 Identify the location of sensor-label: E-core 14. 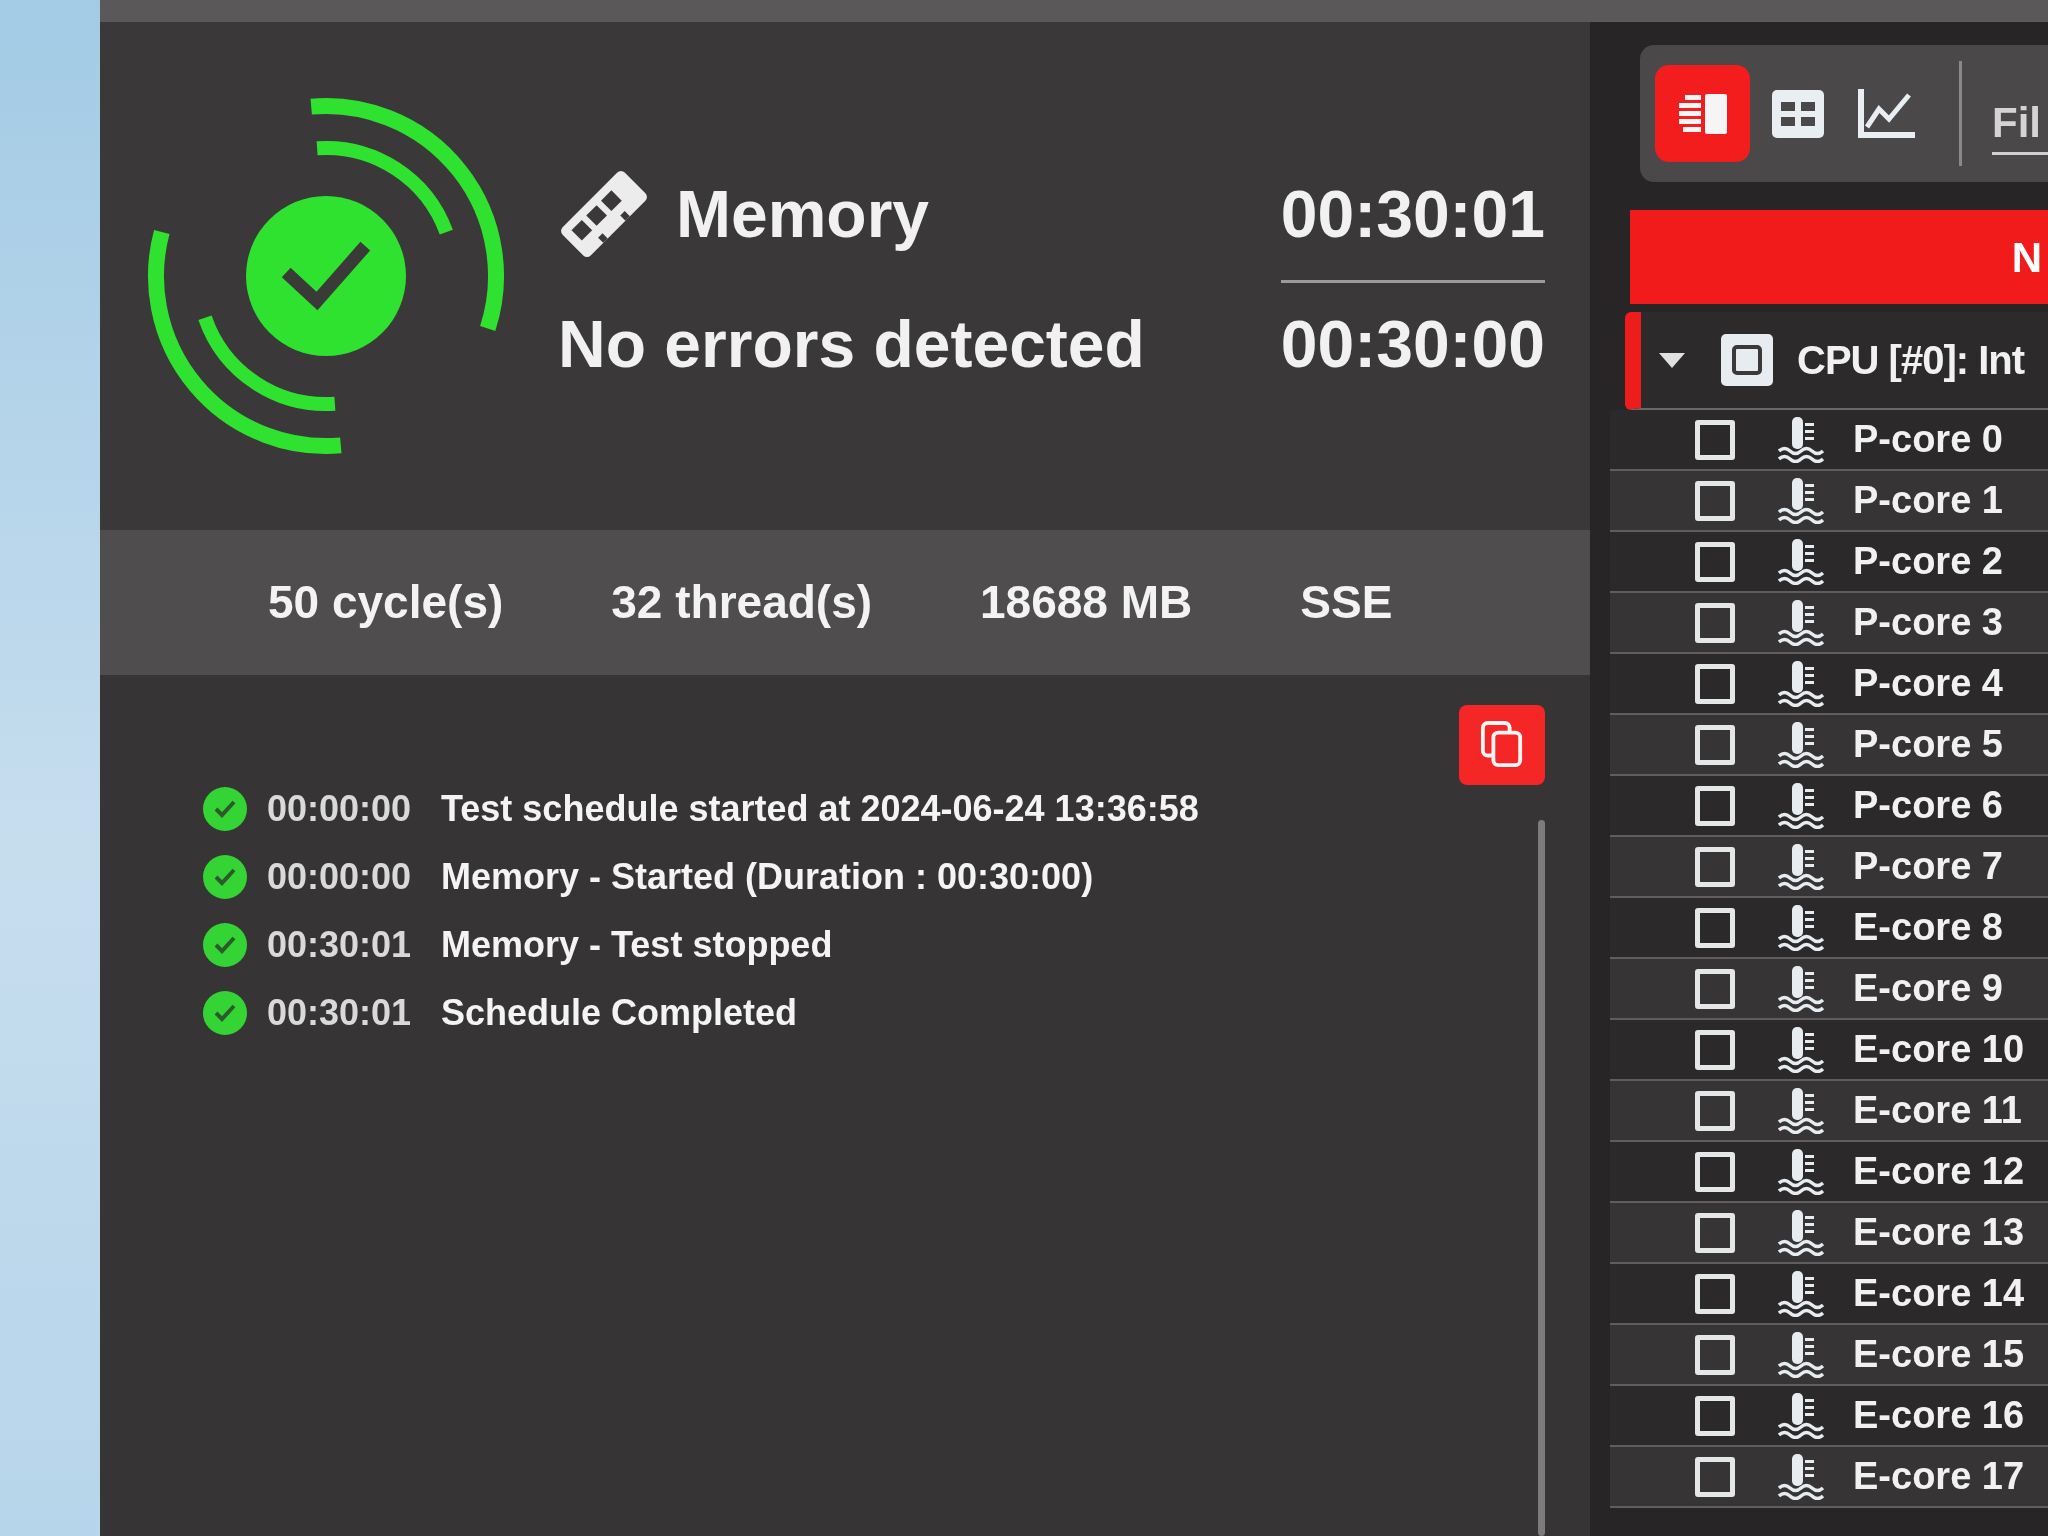
(1939, 1293).